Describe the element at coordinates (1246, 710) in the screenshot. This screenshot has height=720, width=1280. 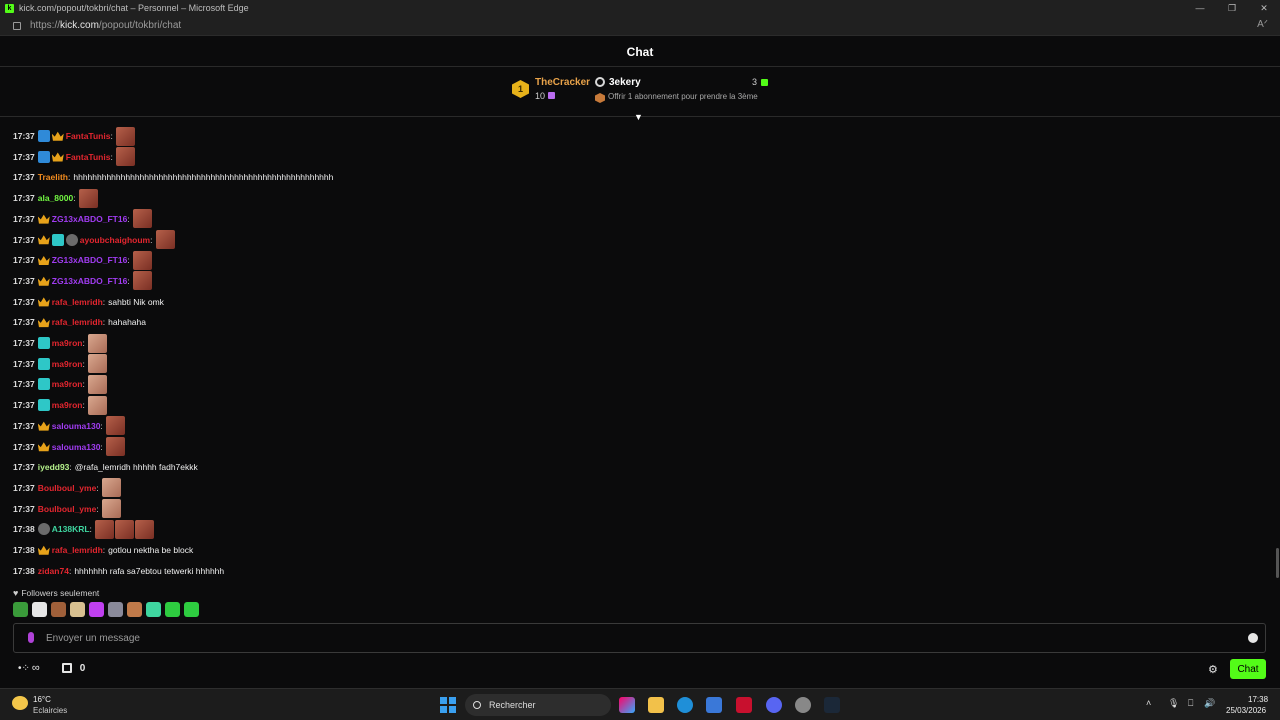
I see `clock-date: 25/03/2026` at that location.